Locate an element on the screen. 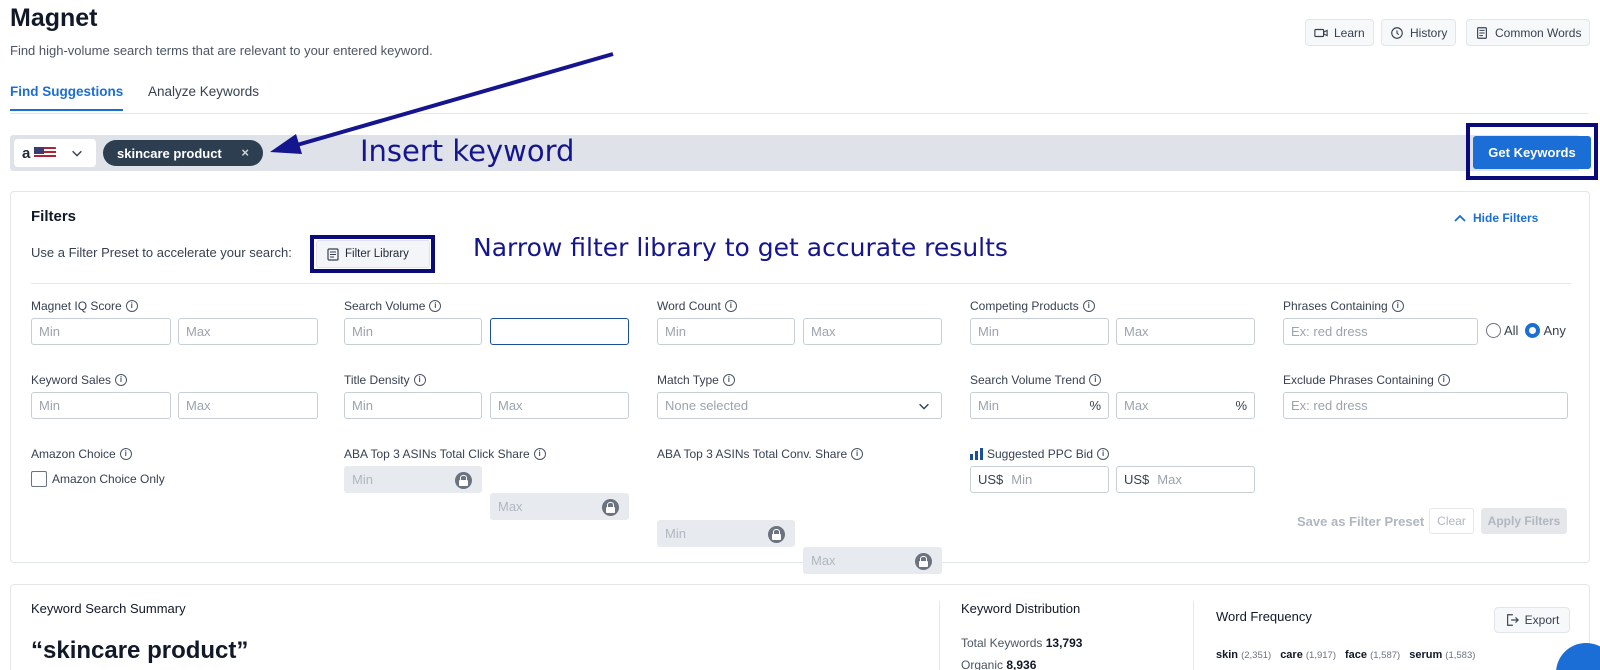 The width and height of the screenshot is (1600, 670). history-button: History is located at coordinates (1419, 32).